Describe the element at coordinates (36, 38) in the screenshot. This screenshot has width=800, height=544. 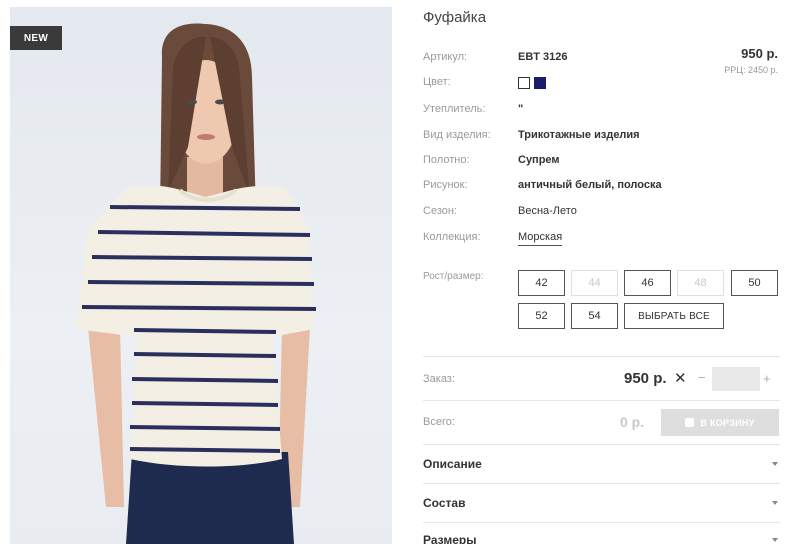
I see `new-badge: NEW` at that location.